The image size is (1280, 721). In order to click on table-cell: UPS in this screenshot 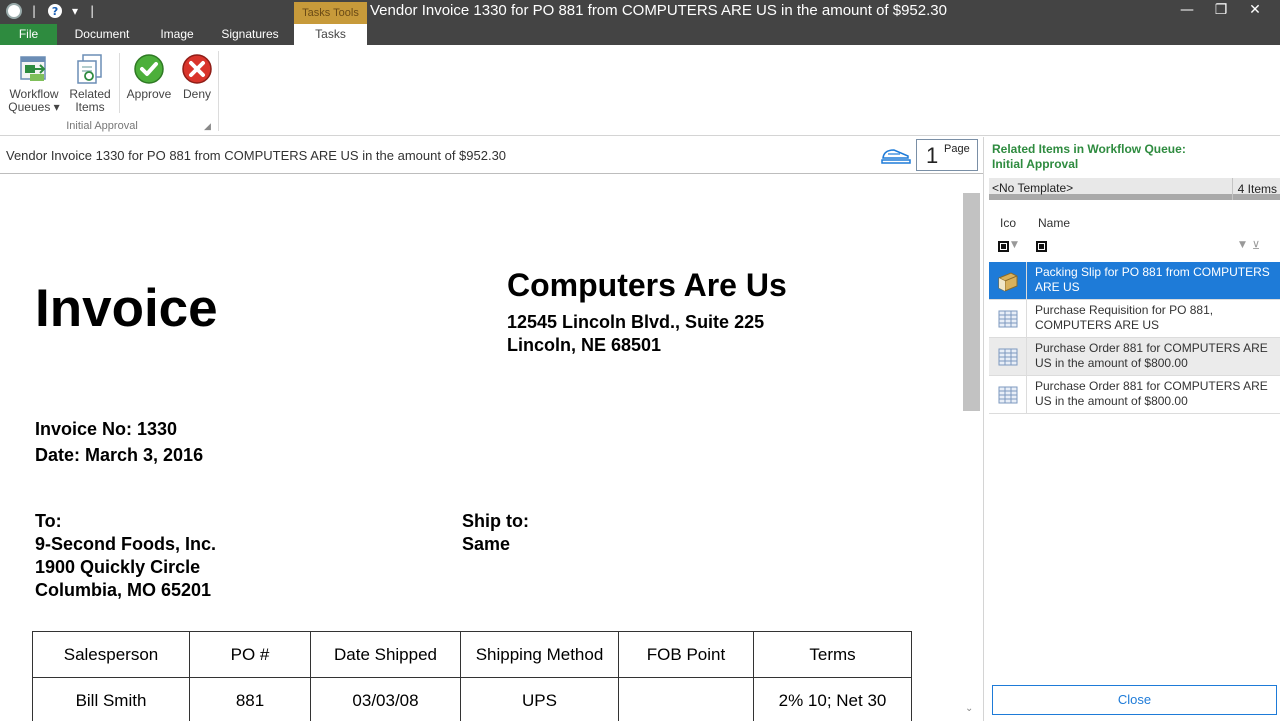, I will do `click(539, 699)`.